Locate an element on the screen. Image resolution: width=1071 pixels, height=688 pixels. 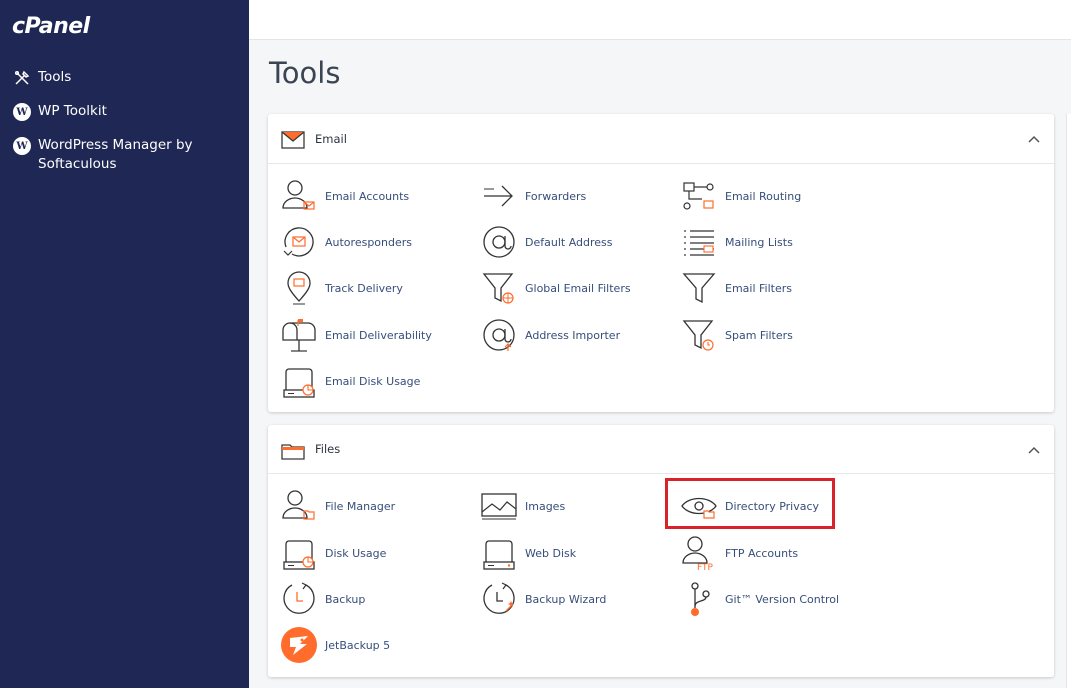
sidebar-item-tools: Tools is located at coordinates (41, 78).